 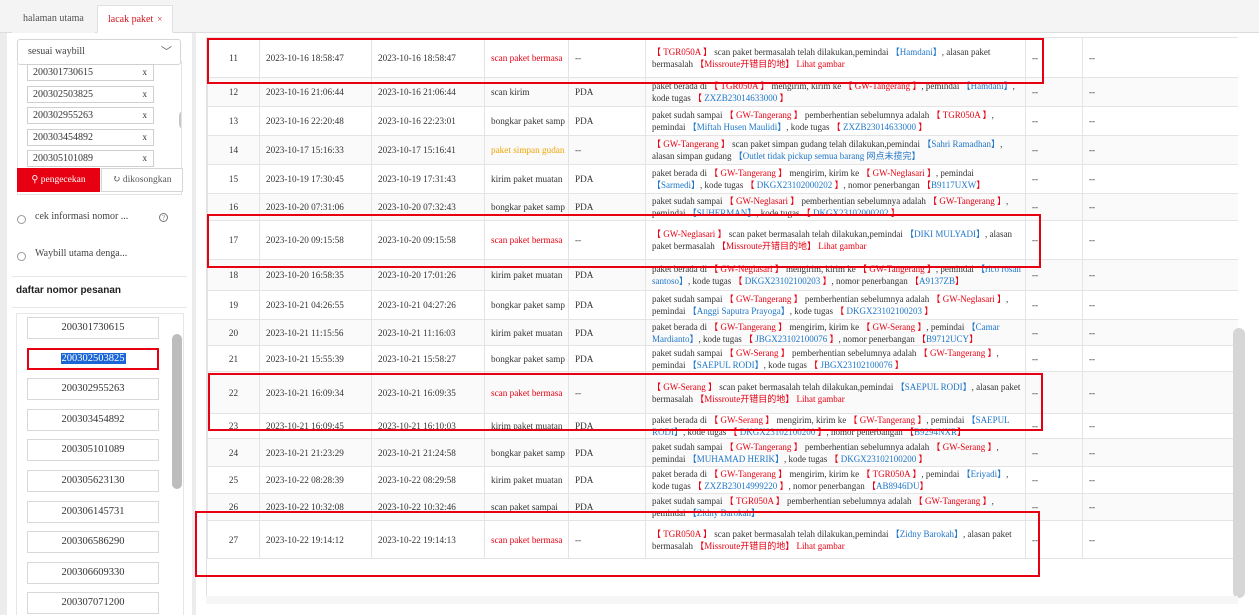 I want to click on detail-segment: AB8946DU, so click(x=898, y=486).